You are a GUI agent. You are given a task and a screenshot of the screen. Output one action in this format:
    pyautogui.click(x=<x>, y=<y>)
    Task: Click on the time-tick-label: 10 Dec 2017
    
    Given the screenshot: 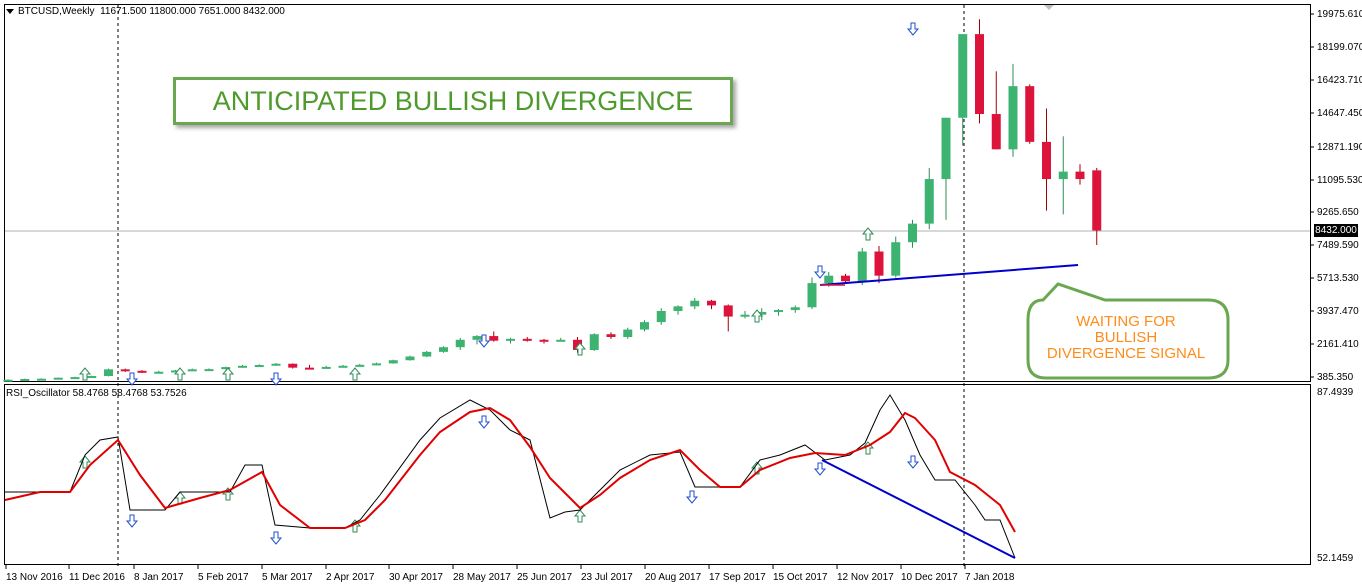 What is the action you would take?
    pyautogui.click(x=929, y=577)
    